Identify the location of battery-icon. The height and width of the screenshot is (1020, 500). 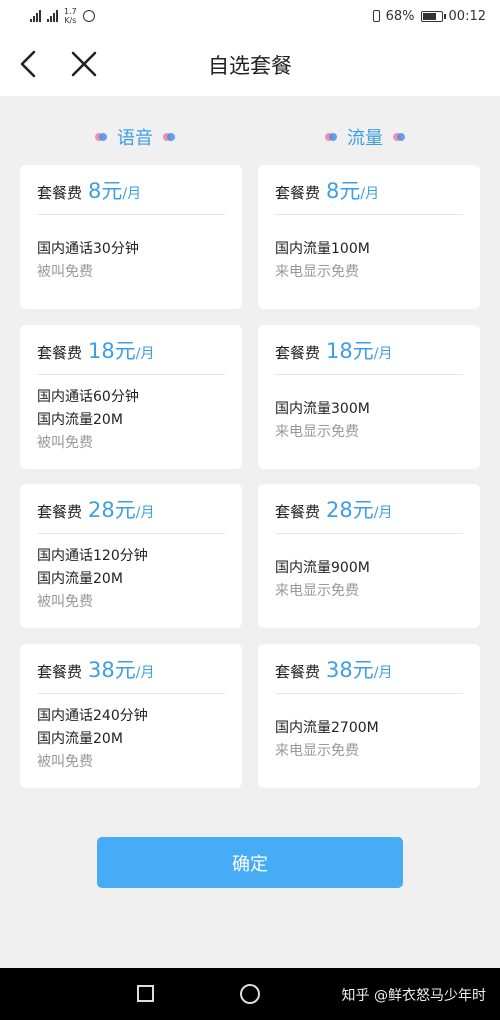
(433, 16).